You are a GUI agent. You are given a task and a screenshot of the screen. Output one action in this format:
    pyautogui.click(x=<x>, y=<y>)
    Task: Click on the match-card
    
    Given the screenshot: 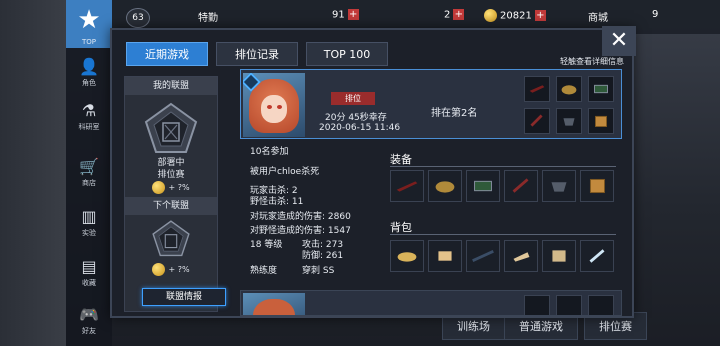 What is the action you would take?
    pyautogui.click(x=431, y=303)
    